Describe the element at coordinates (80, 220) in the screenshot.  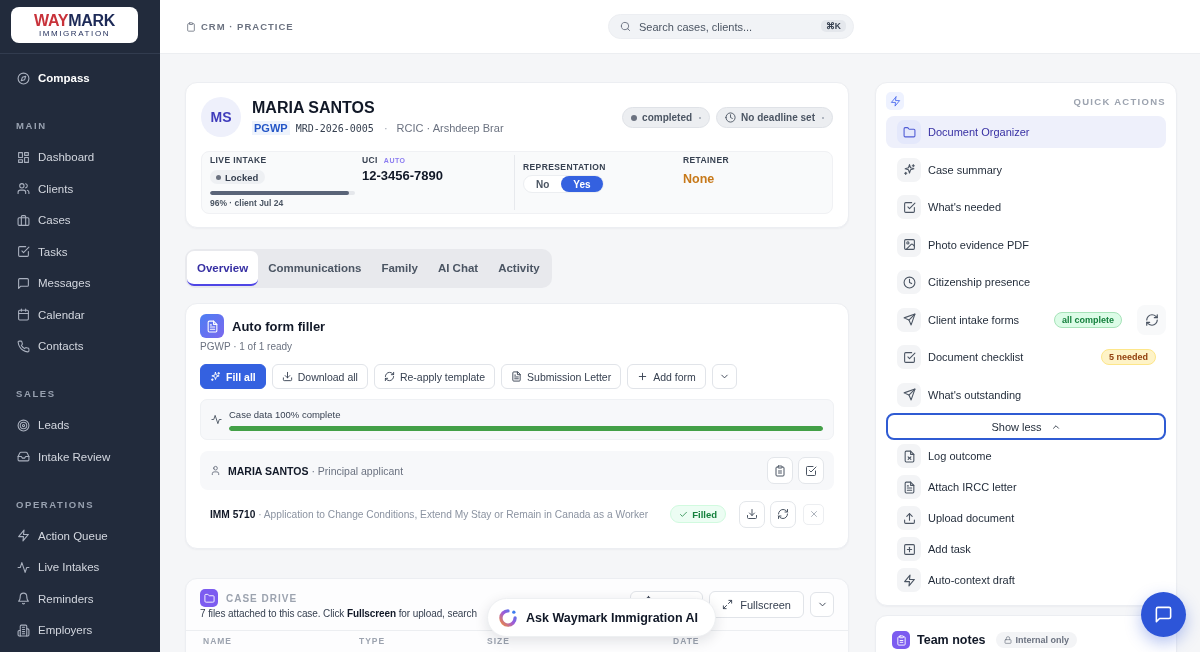
I see `nav-item: Cases` at that location.